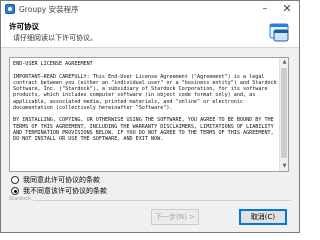 Image resolution: width=320 pixels, height=240 pixels. I want to click on accept-label: 我同意此许可协议的条款, so click(61, 180).